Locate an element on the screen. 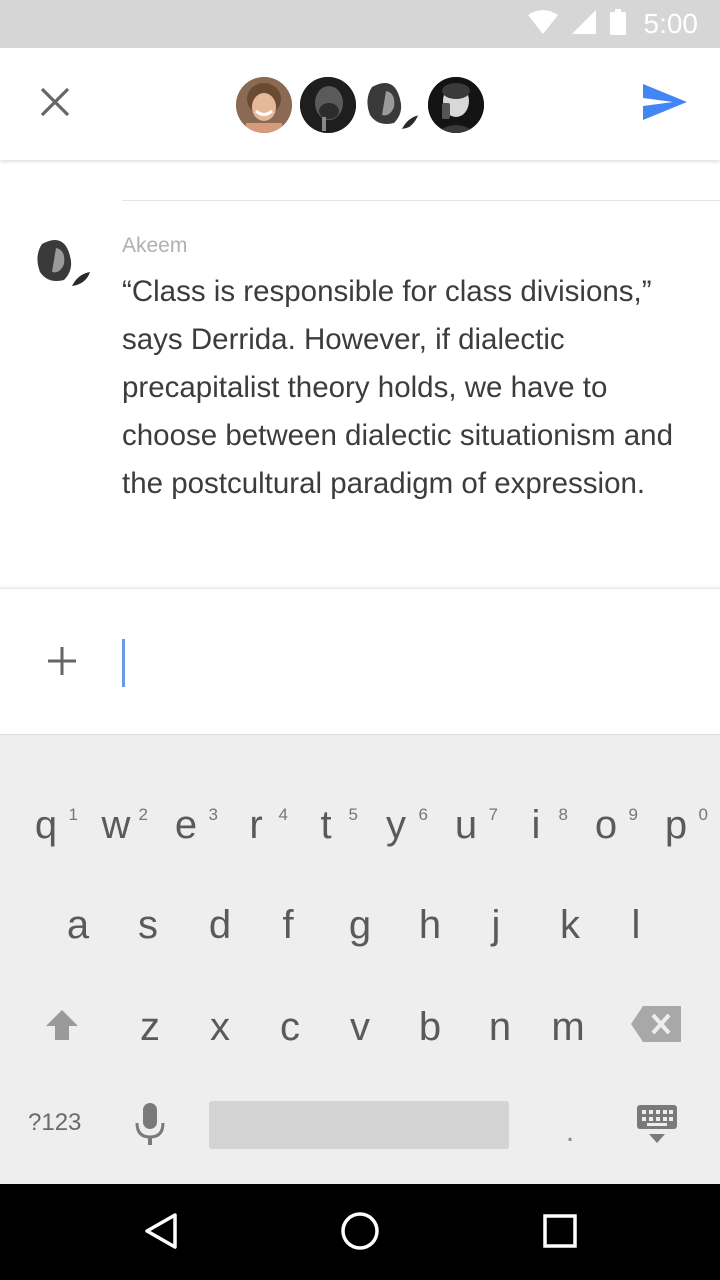 The image size is (720, 1280). message-sender: Akeem is located at coordinates (155, 245).